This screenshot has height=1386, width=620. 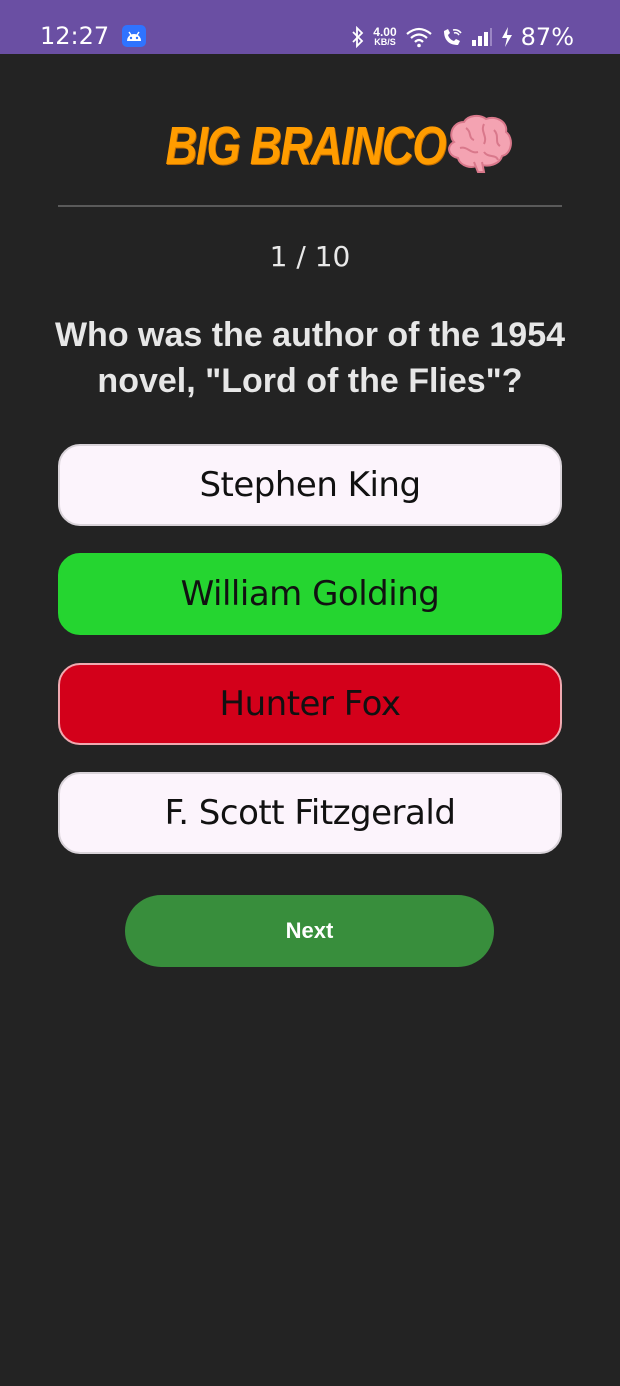 I want to click on answer-label: Stephen King, so click(x=310, y=485).